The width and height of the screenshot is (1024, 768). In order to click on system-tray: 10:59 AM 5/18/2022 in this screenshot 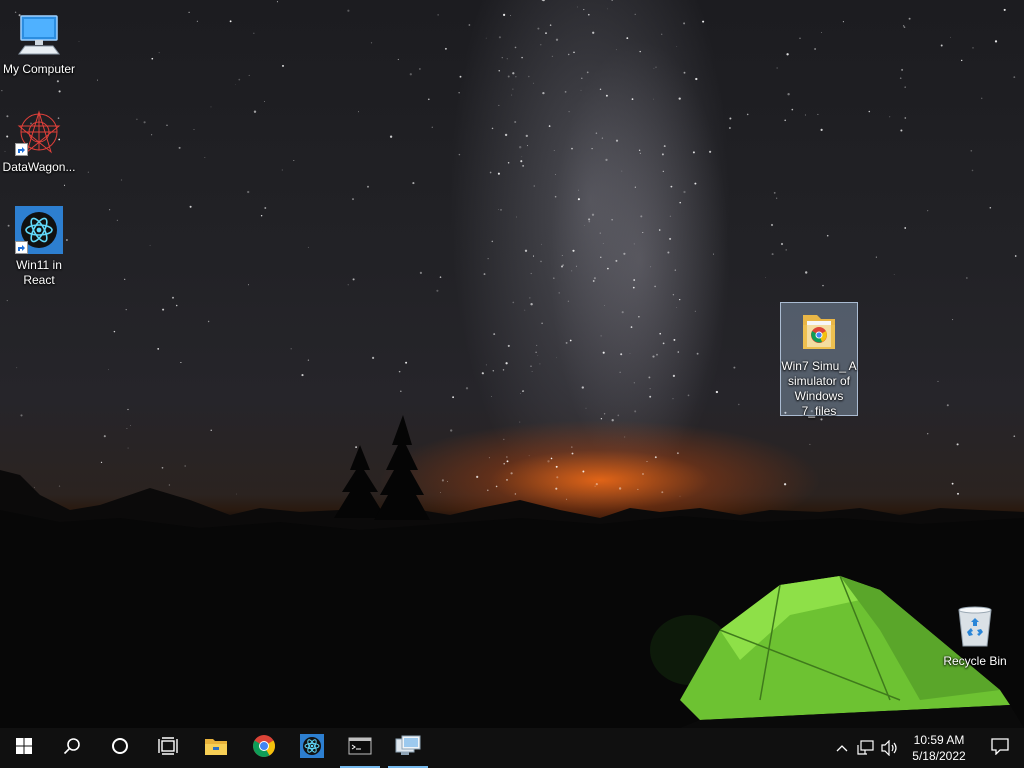, I will do `click(927, 748)`.